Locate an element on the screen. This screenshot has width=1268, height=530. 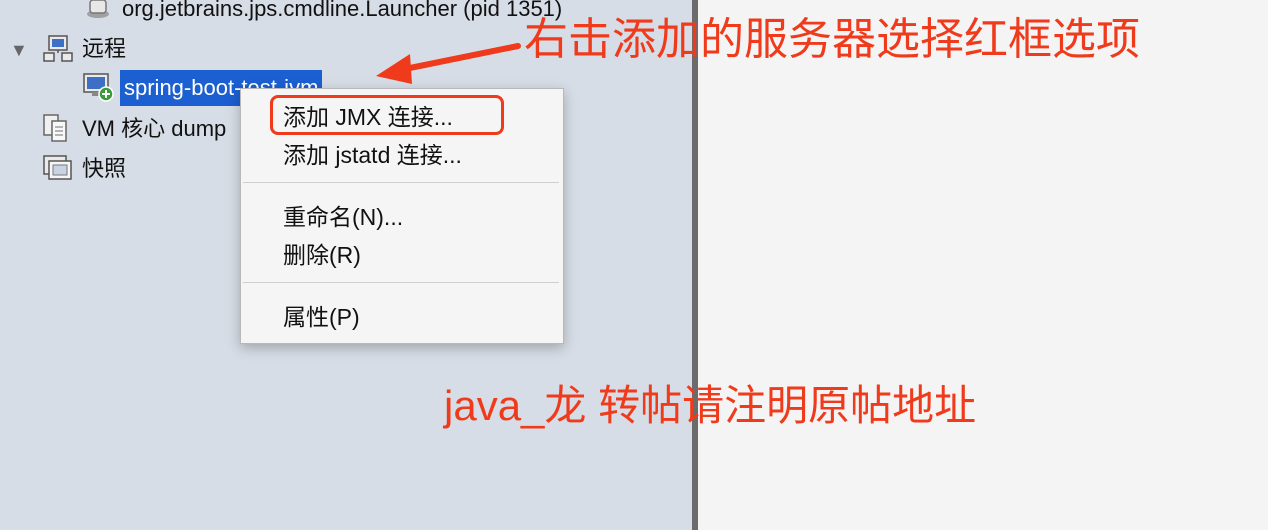
core-dump-icon is located at coordinates (58, 130).